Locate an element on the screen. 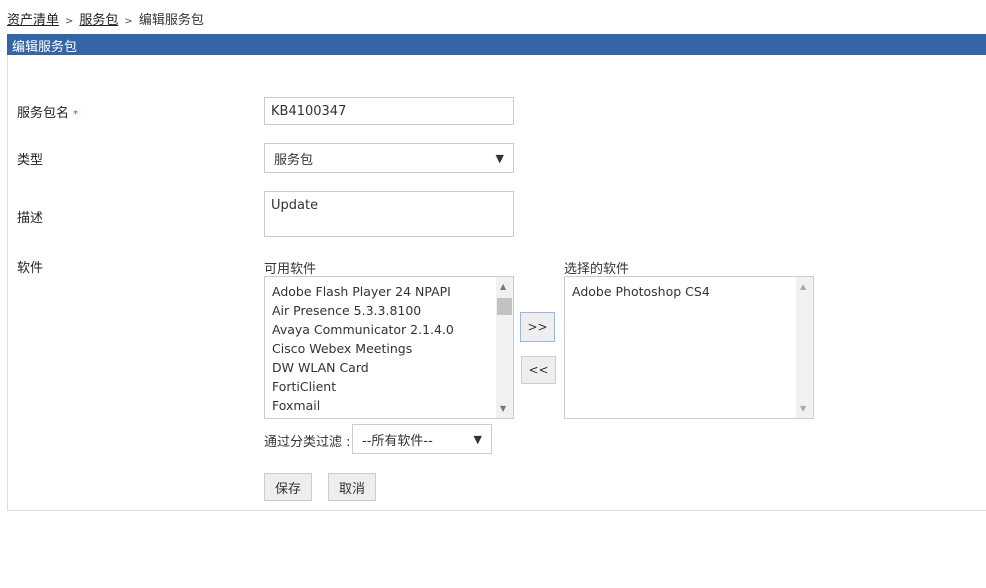 This screenshot has width=986, height=588. category-filter-select: --所有软件-- ▼ is located at coordinates (422, 439).